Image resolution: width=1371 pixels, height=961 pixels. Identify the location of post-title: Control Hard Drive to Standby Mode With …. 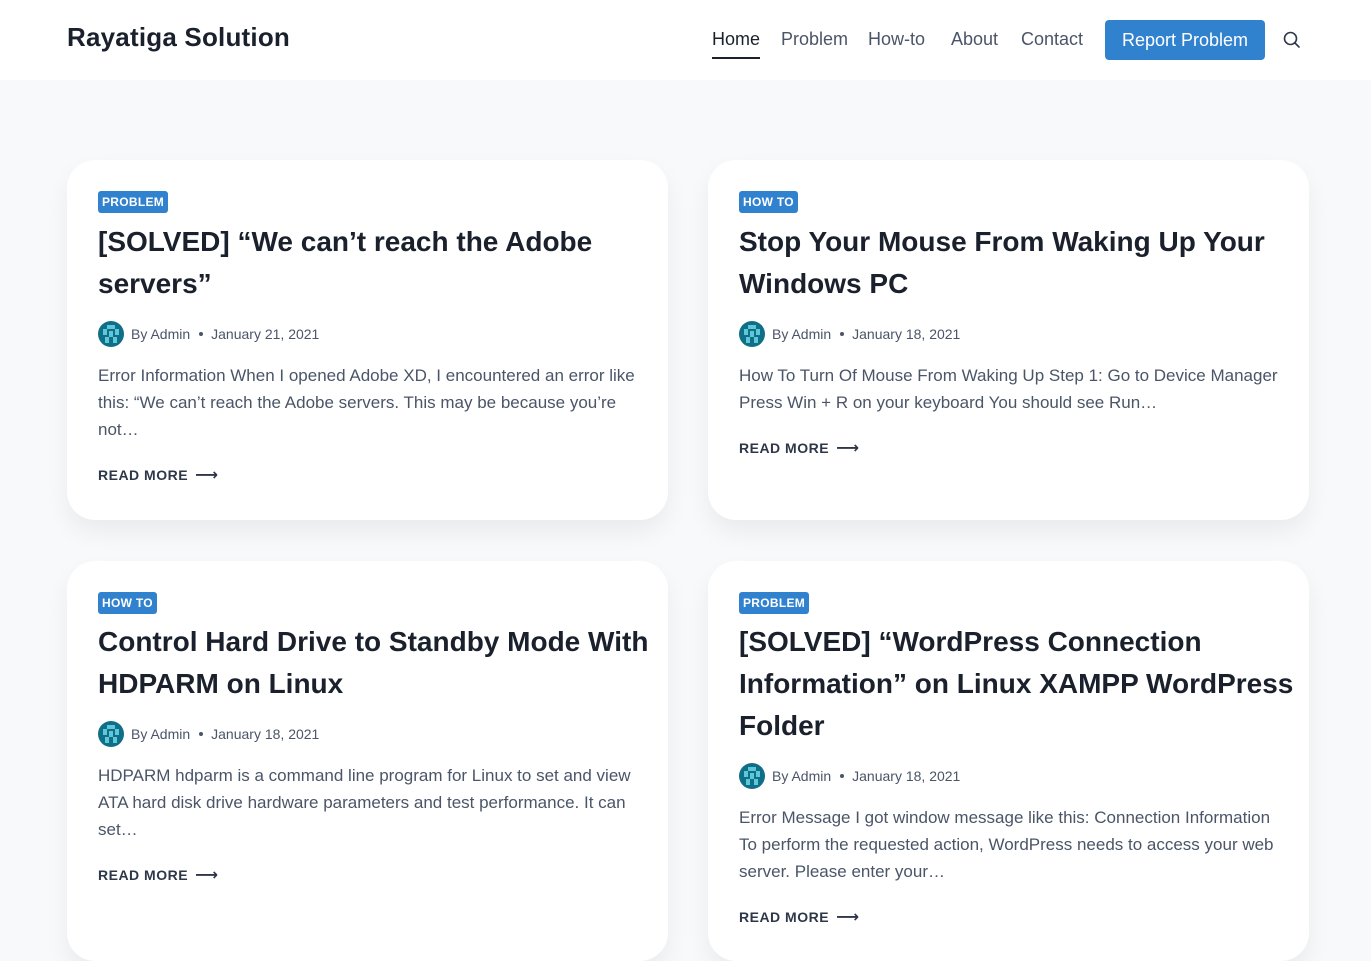
(375, 663).